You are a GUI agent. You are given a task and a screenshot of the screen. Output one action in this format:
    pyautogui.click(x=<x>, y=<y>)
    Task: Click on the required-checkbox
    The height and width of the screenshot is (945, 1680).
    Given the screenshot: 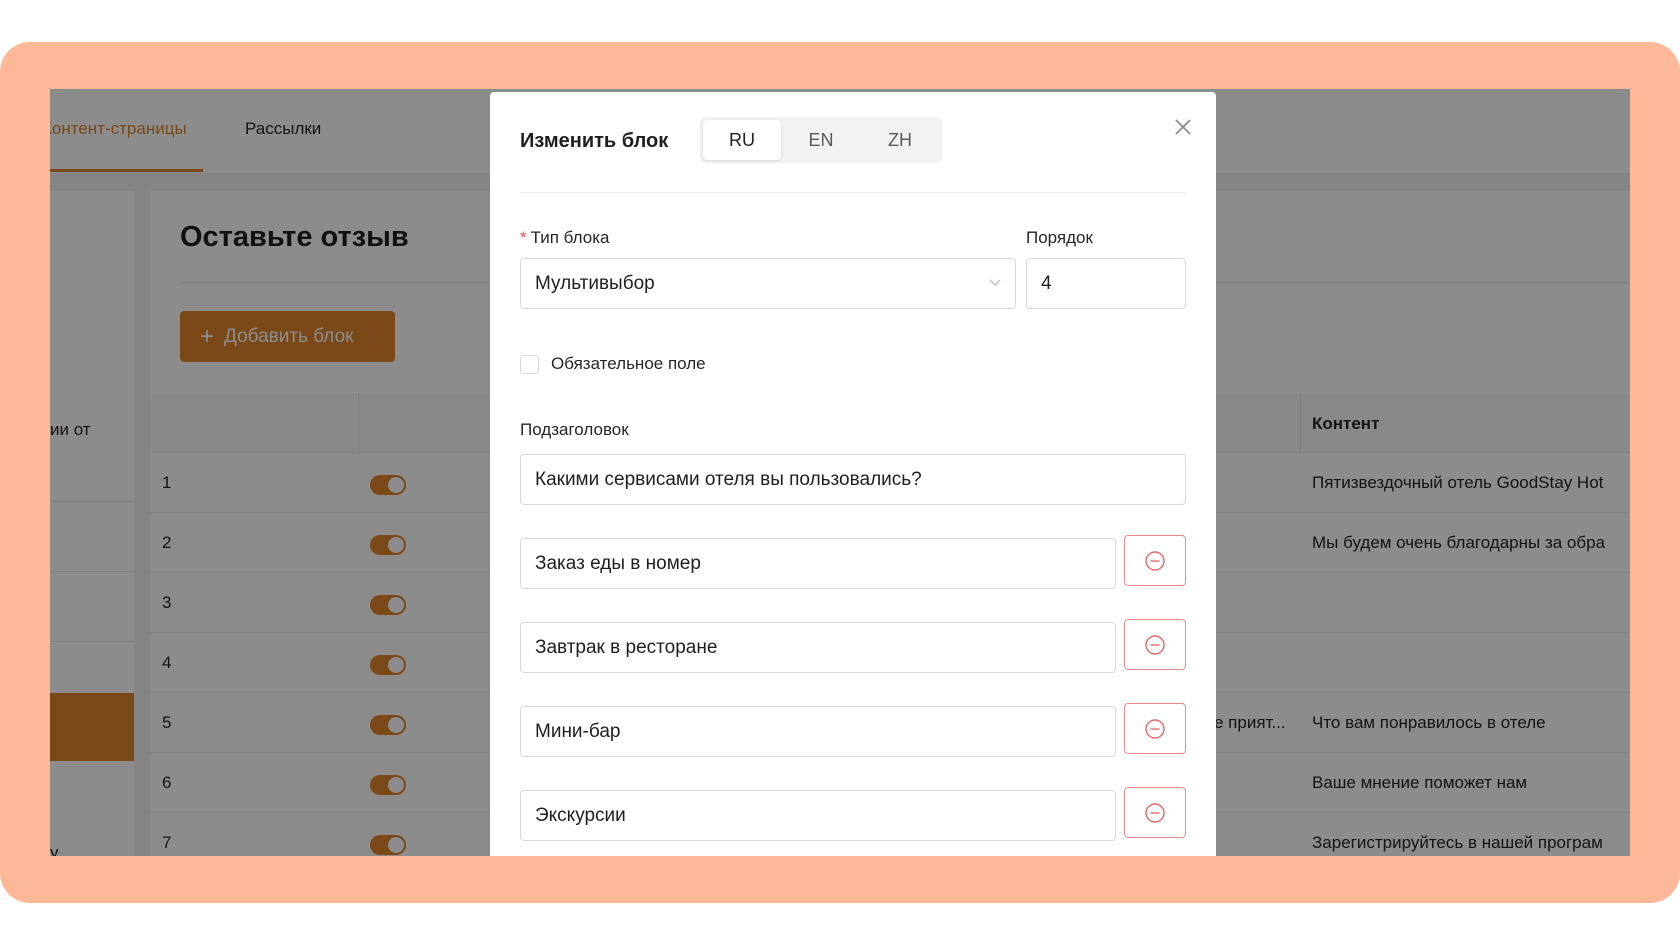 What is the action you would take?
    pyautogui.click(x=529, y=364)
    